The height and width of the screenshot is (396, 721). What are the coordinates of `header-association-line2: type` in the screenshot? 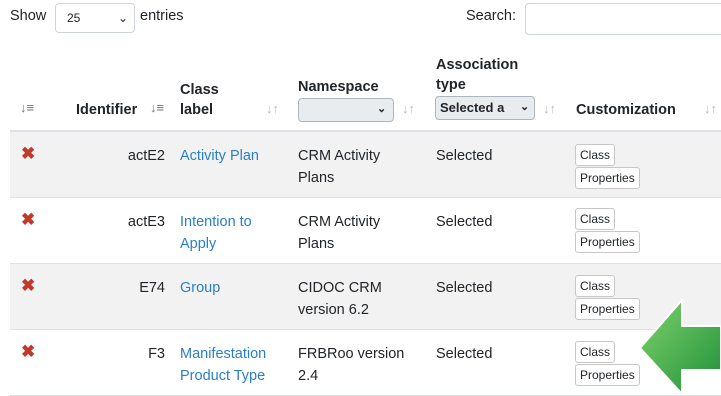 It's located at (451, 85).